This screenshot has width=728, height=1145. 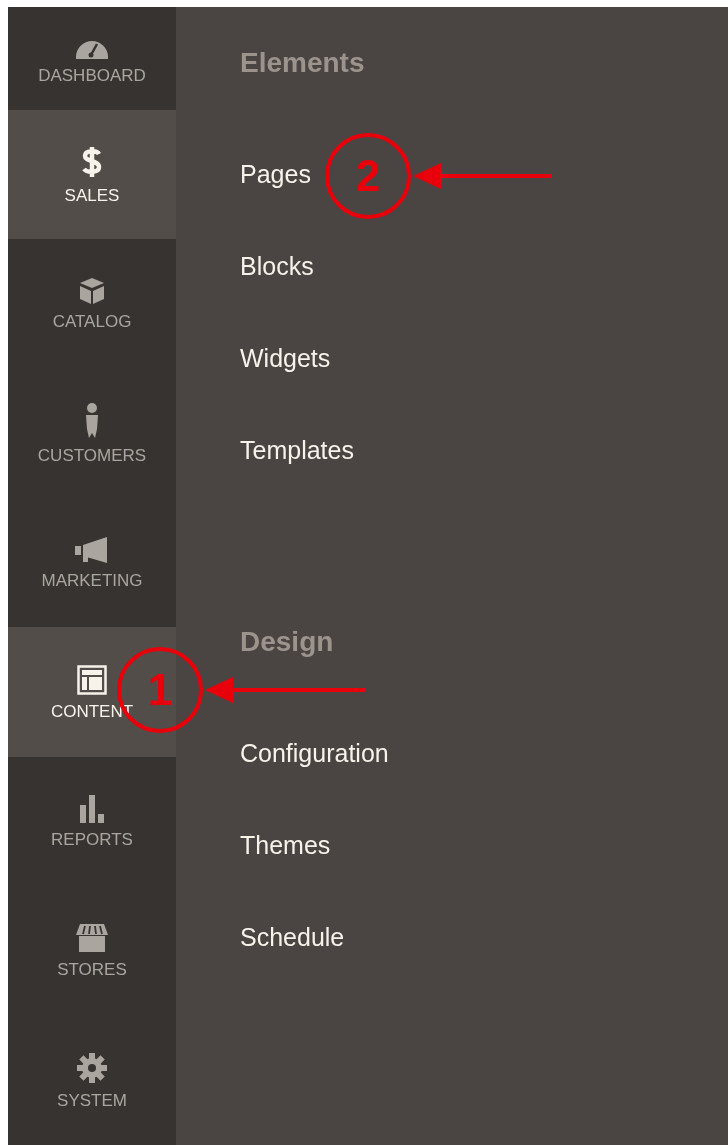 I want to click on gear-icon, so click(x=92, y=1067).